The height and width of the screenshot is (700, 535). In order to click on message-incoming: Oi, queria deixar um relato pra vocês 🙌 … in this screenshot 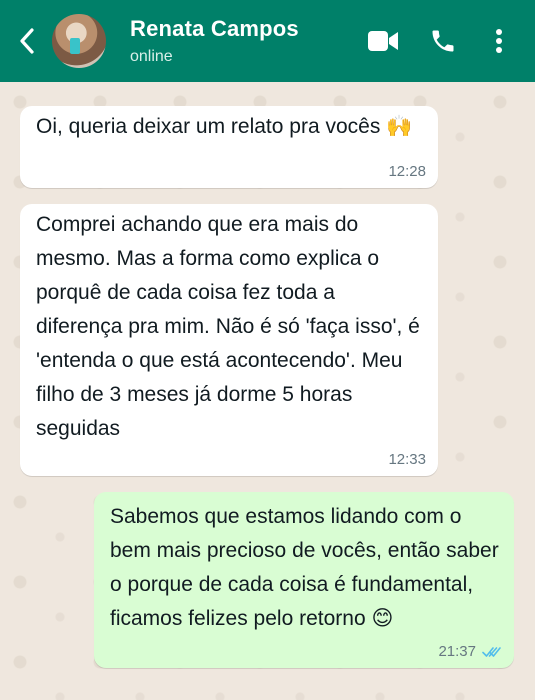, I will do `click(229, 147)`.